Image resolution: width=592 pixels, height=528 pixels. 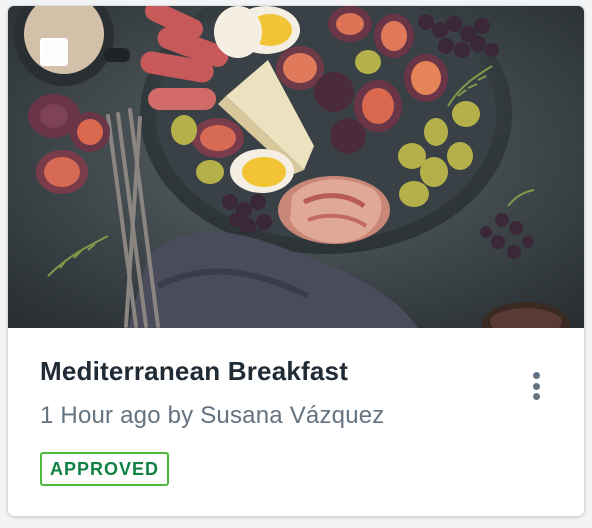 I want to click on card-title: Mediterranean Breakfast, so click(x=194, y=371).